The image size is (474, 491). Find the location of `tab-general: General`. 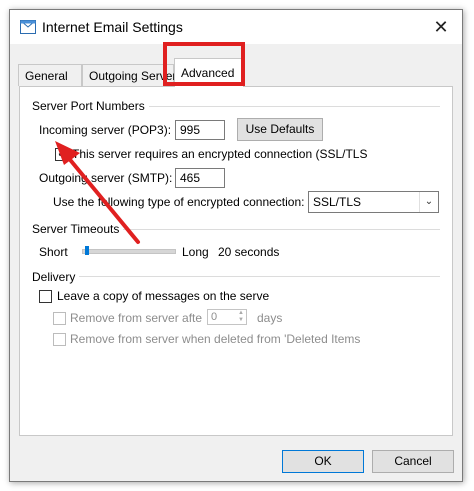

tab-general: General is located at coordinates (50, 75).